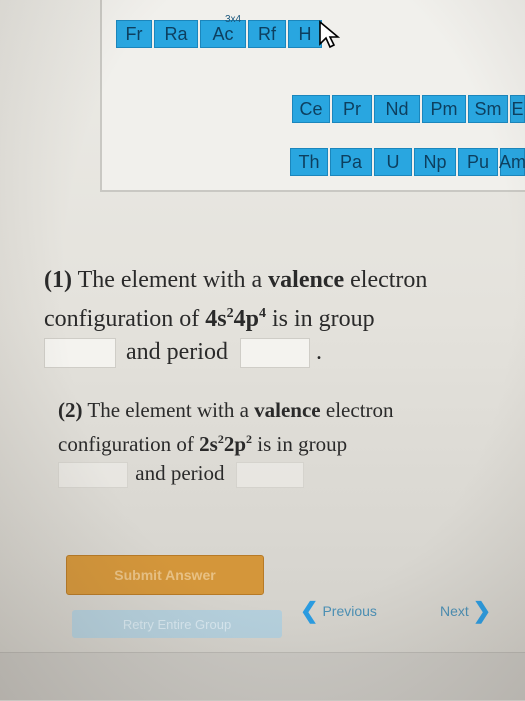  I want to click on element-cell-th: Th, so click(309, 162).